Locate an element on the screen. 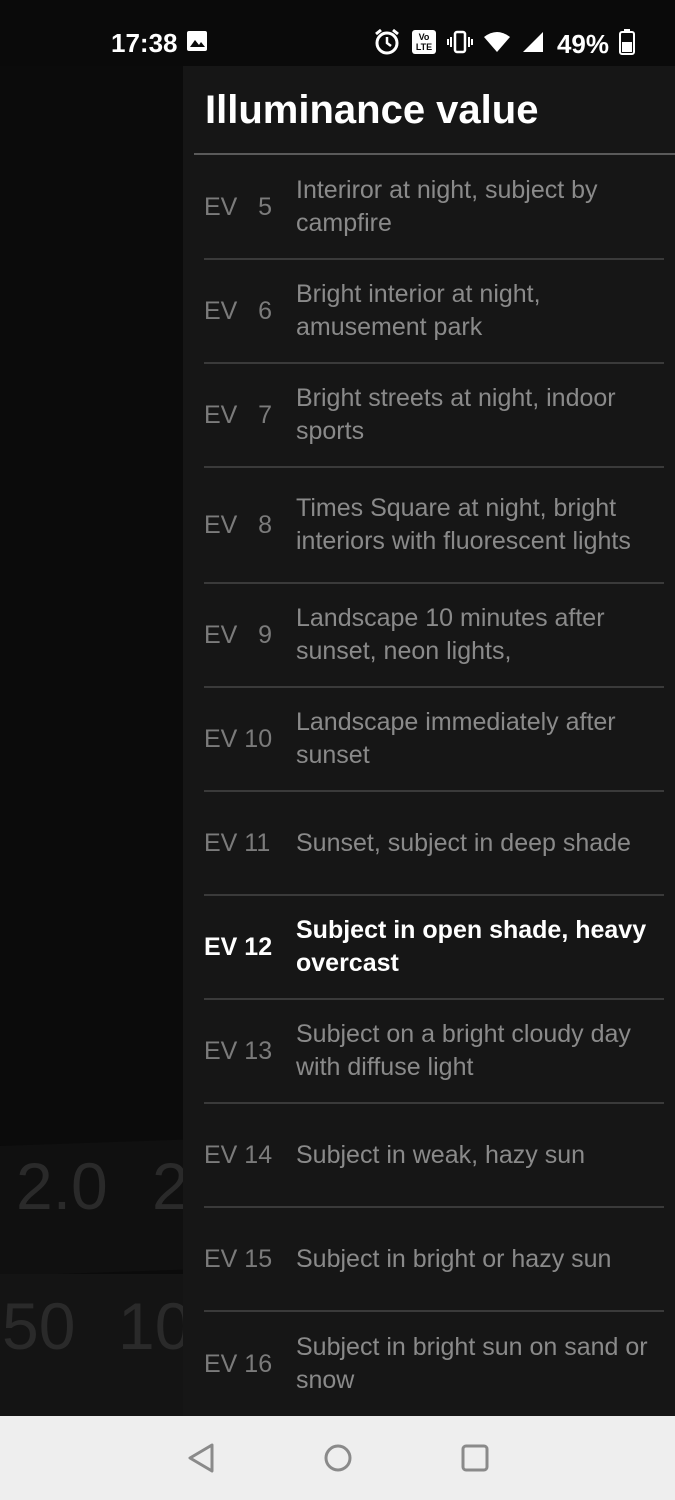 This screenshot has height=1500, width=675. back-icon is located at coordinates (201, 1460).